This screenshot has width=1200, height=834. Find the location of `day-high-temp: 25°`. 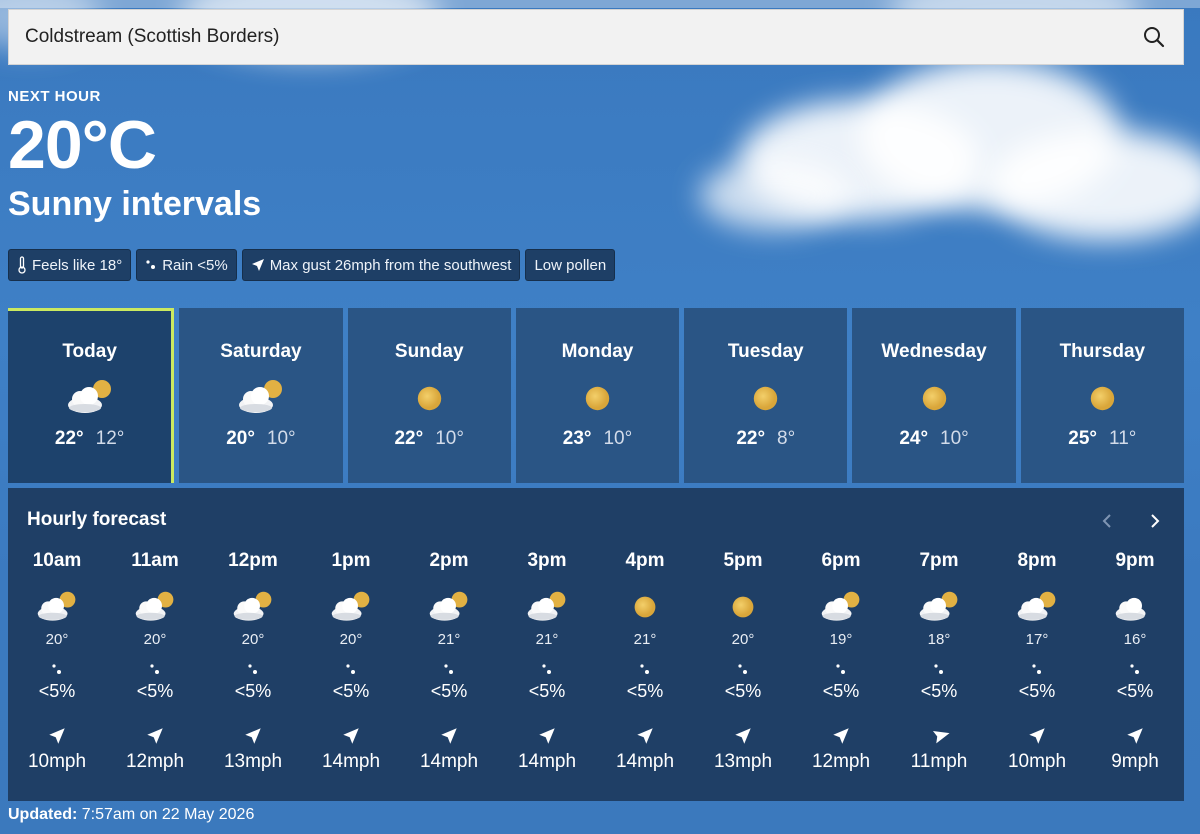

day-high-temp: 25° is located at coordinates (1083, 438).